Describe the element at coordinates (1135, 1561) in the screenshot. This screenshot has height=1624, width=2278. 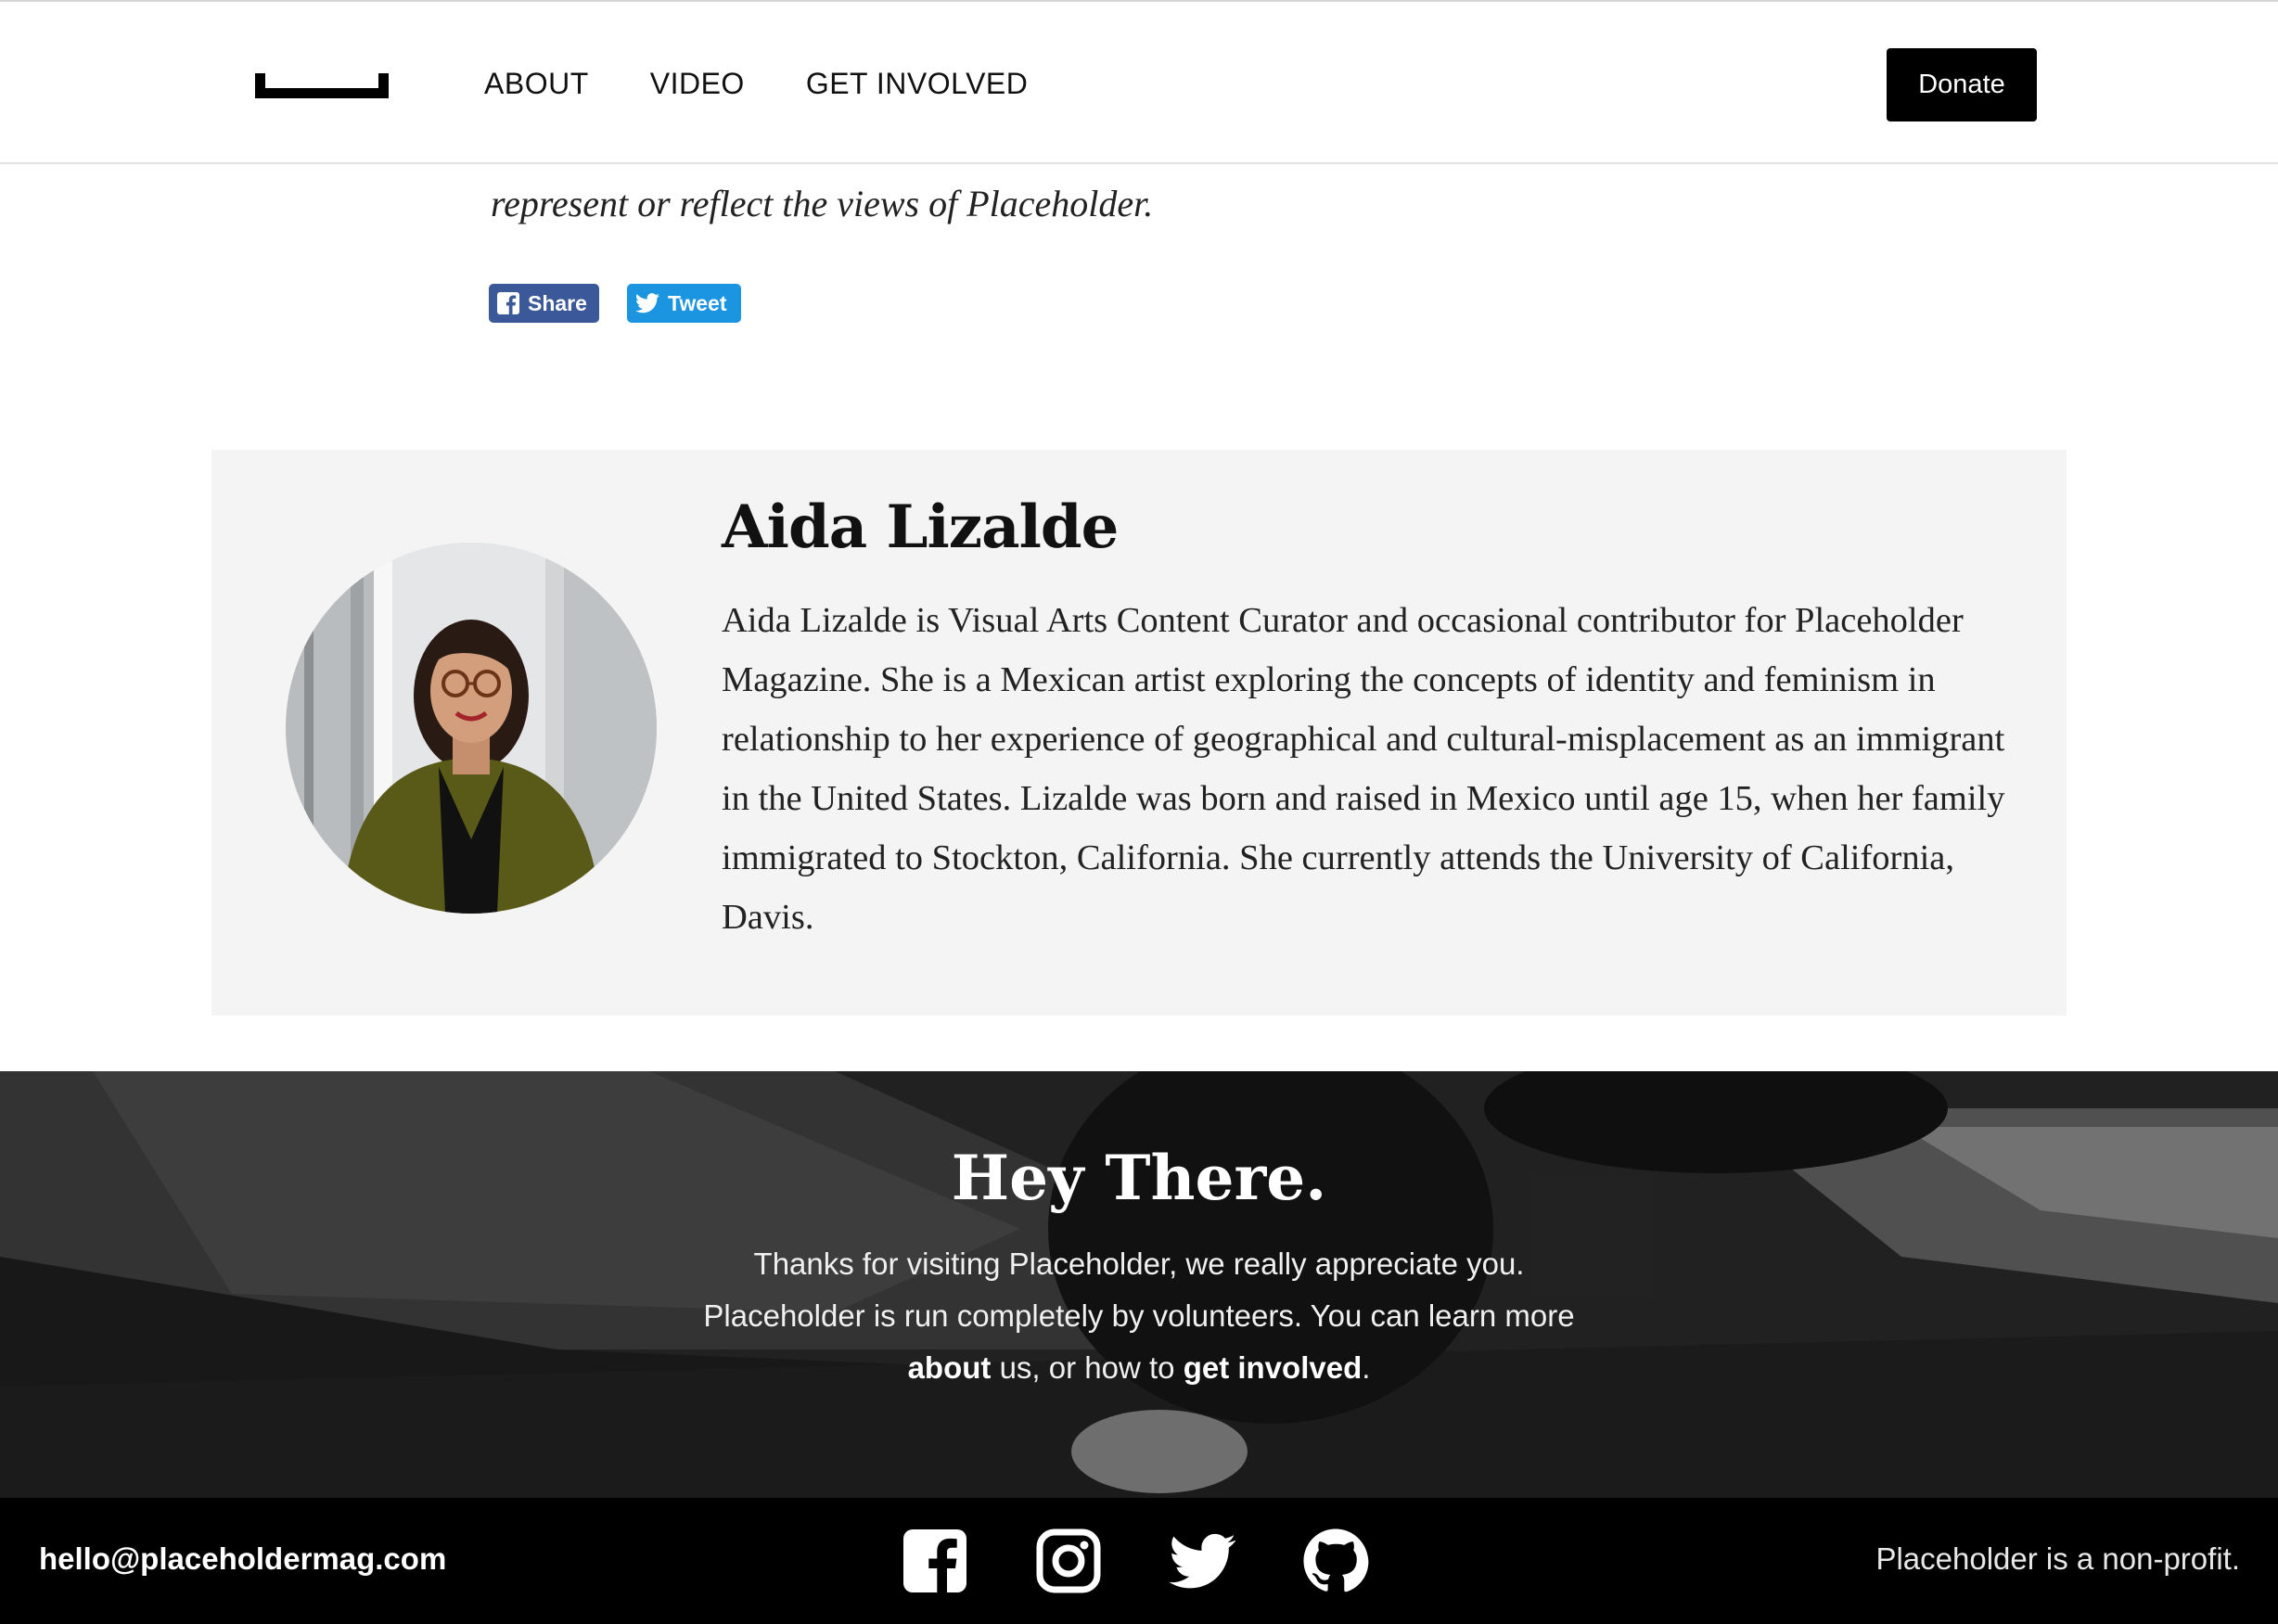
I see `social-links` at that location.